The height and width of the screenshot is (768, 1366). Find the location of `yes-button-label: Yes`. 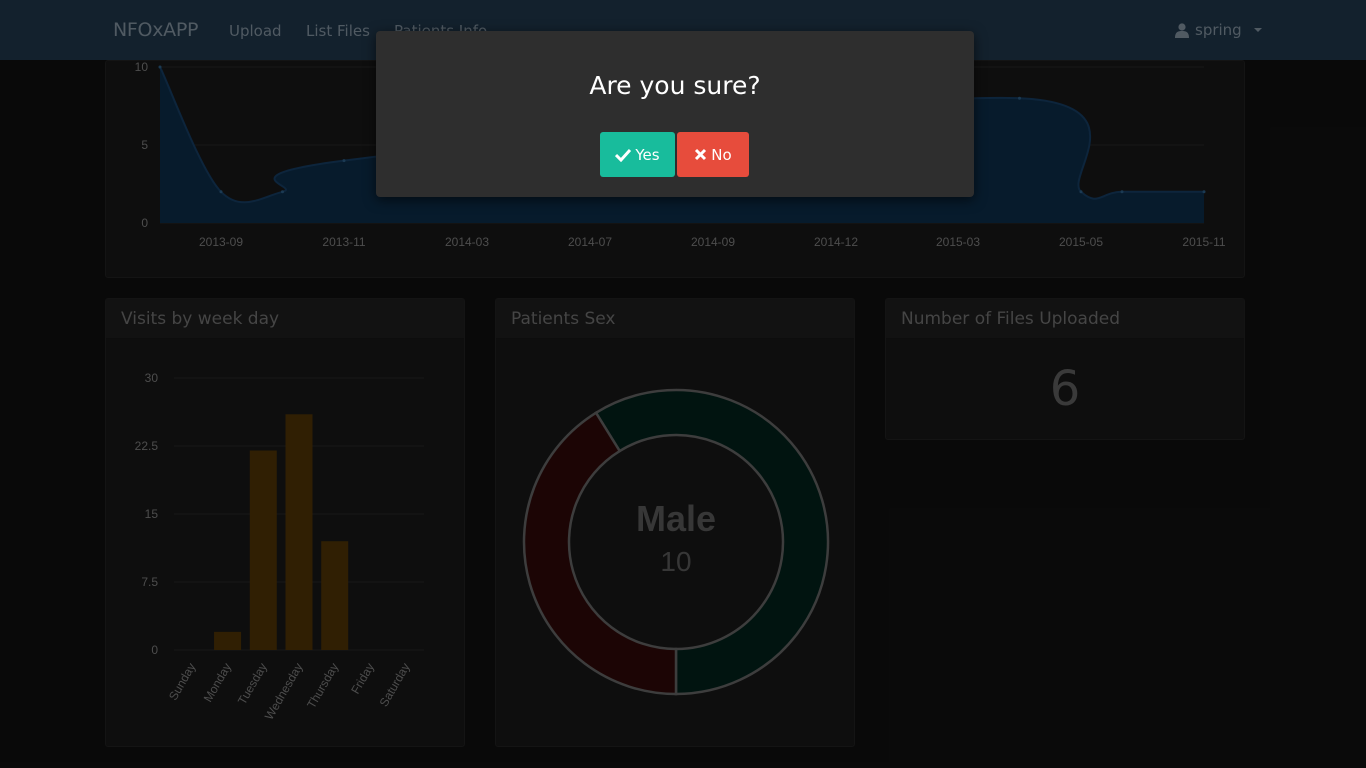

yes-button-label: Yes is located at coordinates (647, 154).